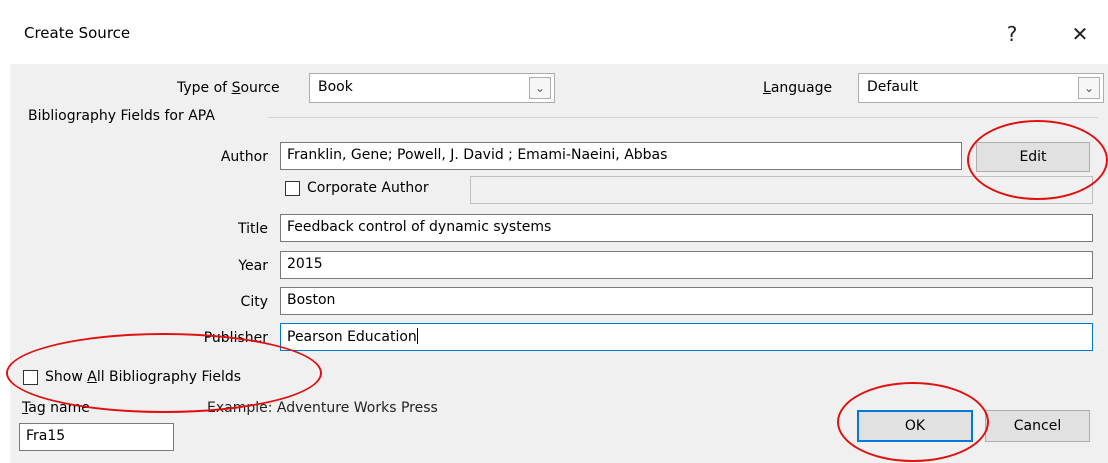 Image resolution: width=1108 pixels, height=463 pixels. Describe the element at coordinates (432, 88) in the screenshot. I see `type-of-source-select: Book ⌄` at that location.